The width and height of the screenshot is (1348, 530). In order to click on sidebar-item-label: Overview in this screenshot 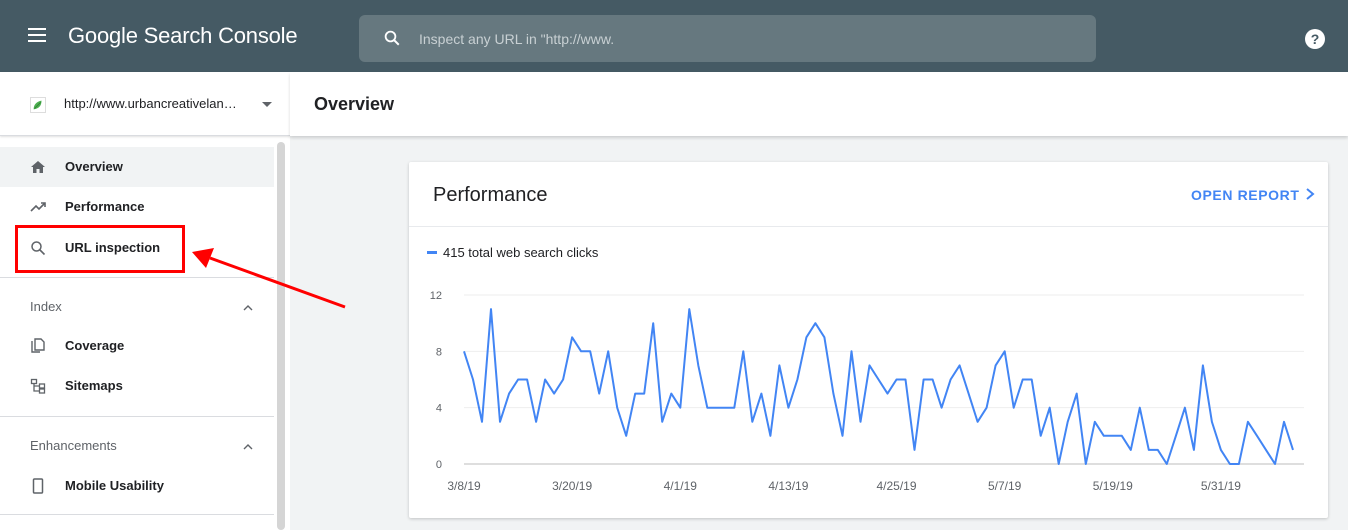, I will do `click(94, 166)`.